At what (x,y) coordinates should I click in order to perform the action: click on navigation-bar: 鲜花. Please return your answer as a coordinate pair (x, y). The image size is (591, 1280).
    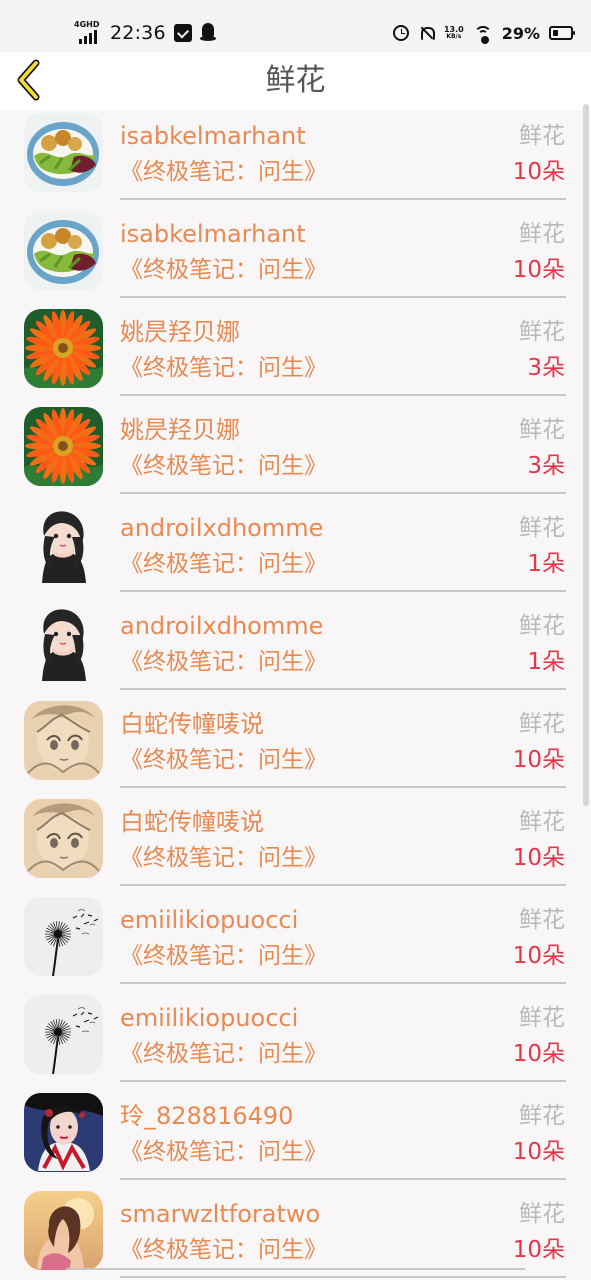
    Looking at the image, I should click on (295, 81).